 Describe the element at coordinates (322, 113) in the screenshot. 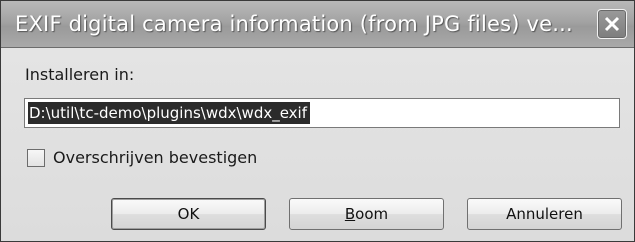

I see `install-path-input: D:\util\tc-demo\plugins\wdx\wdx_exif` at that location.